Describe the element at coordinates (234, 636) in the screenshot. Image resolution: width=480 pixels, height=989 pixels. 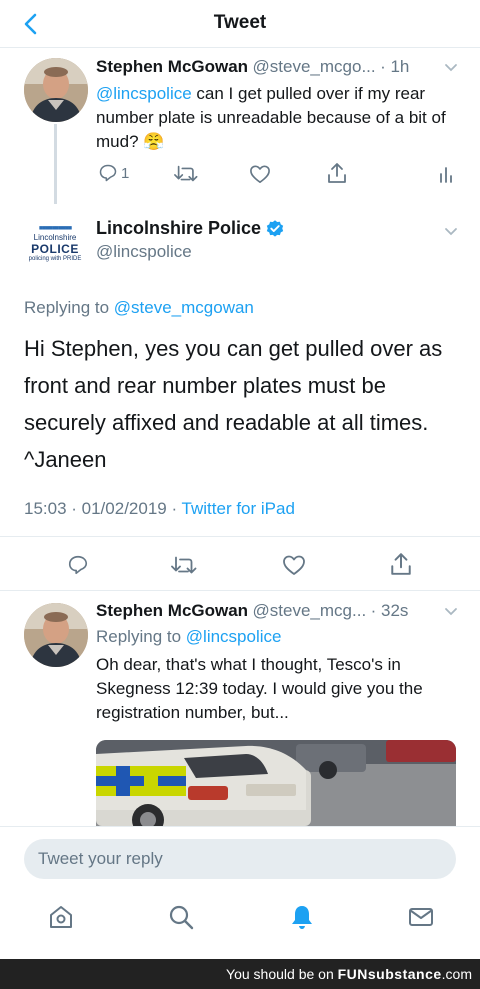
I see `tweet3-replying-handle: @lincspolice` at that location.